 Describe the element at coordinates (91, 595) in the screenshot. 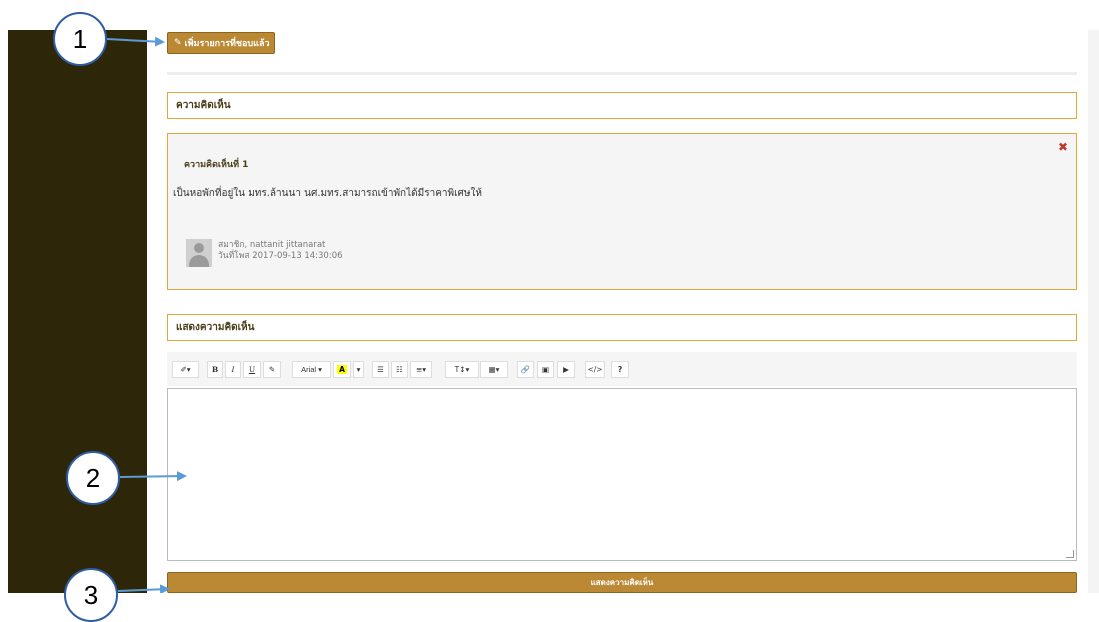

I see `callout-3: 3` at that location.